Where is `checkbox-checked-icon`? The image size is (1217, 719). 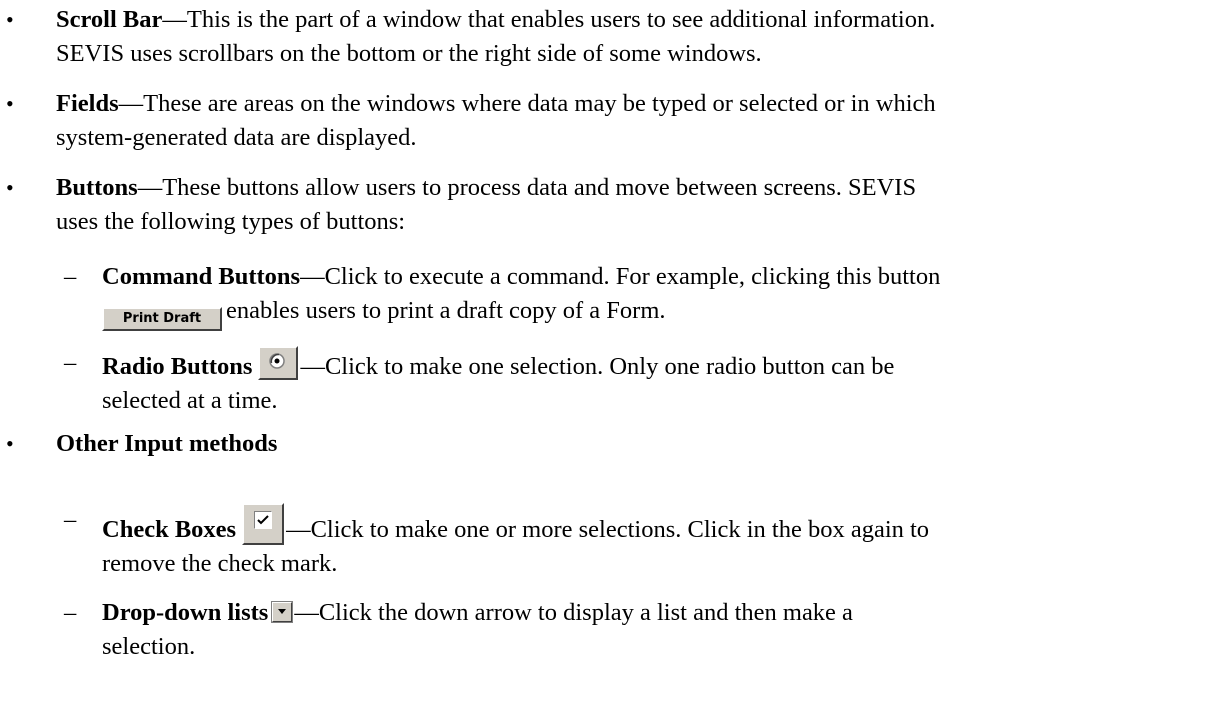
checkbox-checked-icon is located at coordinates (263, 524).